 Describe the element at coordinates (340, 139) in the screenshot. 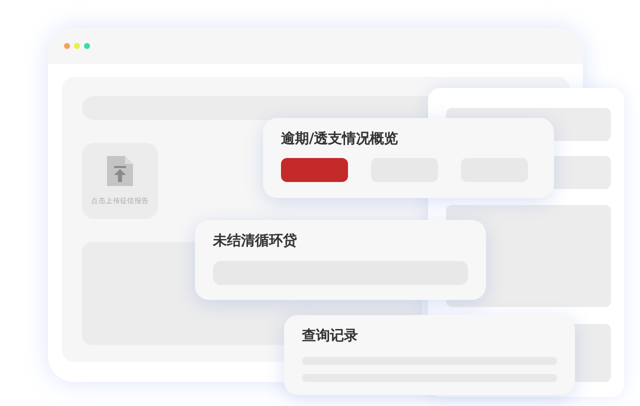

I see `card-title: 逾期/透支情况概览` at that location.